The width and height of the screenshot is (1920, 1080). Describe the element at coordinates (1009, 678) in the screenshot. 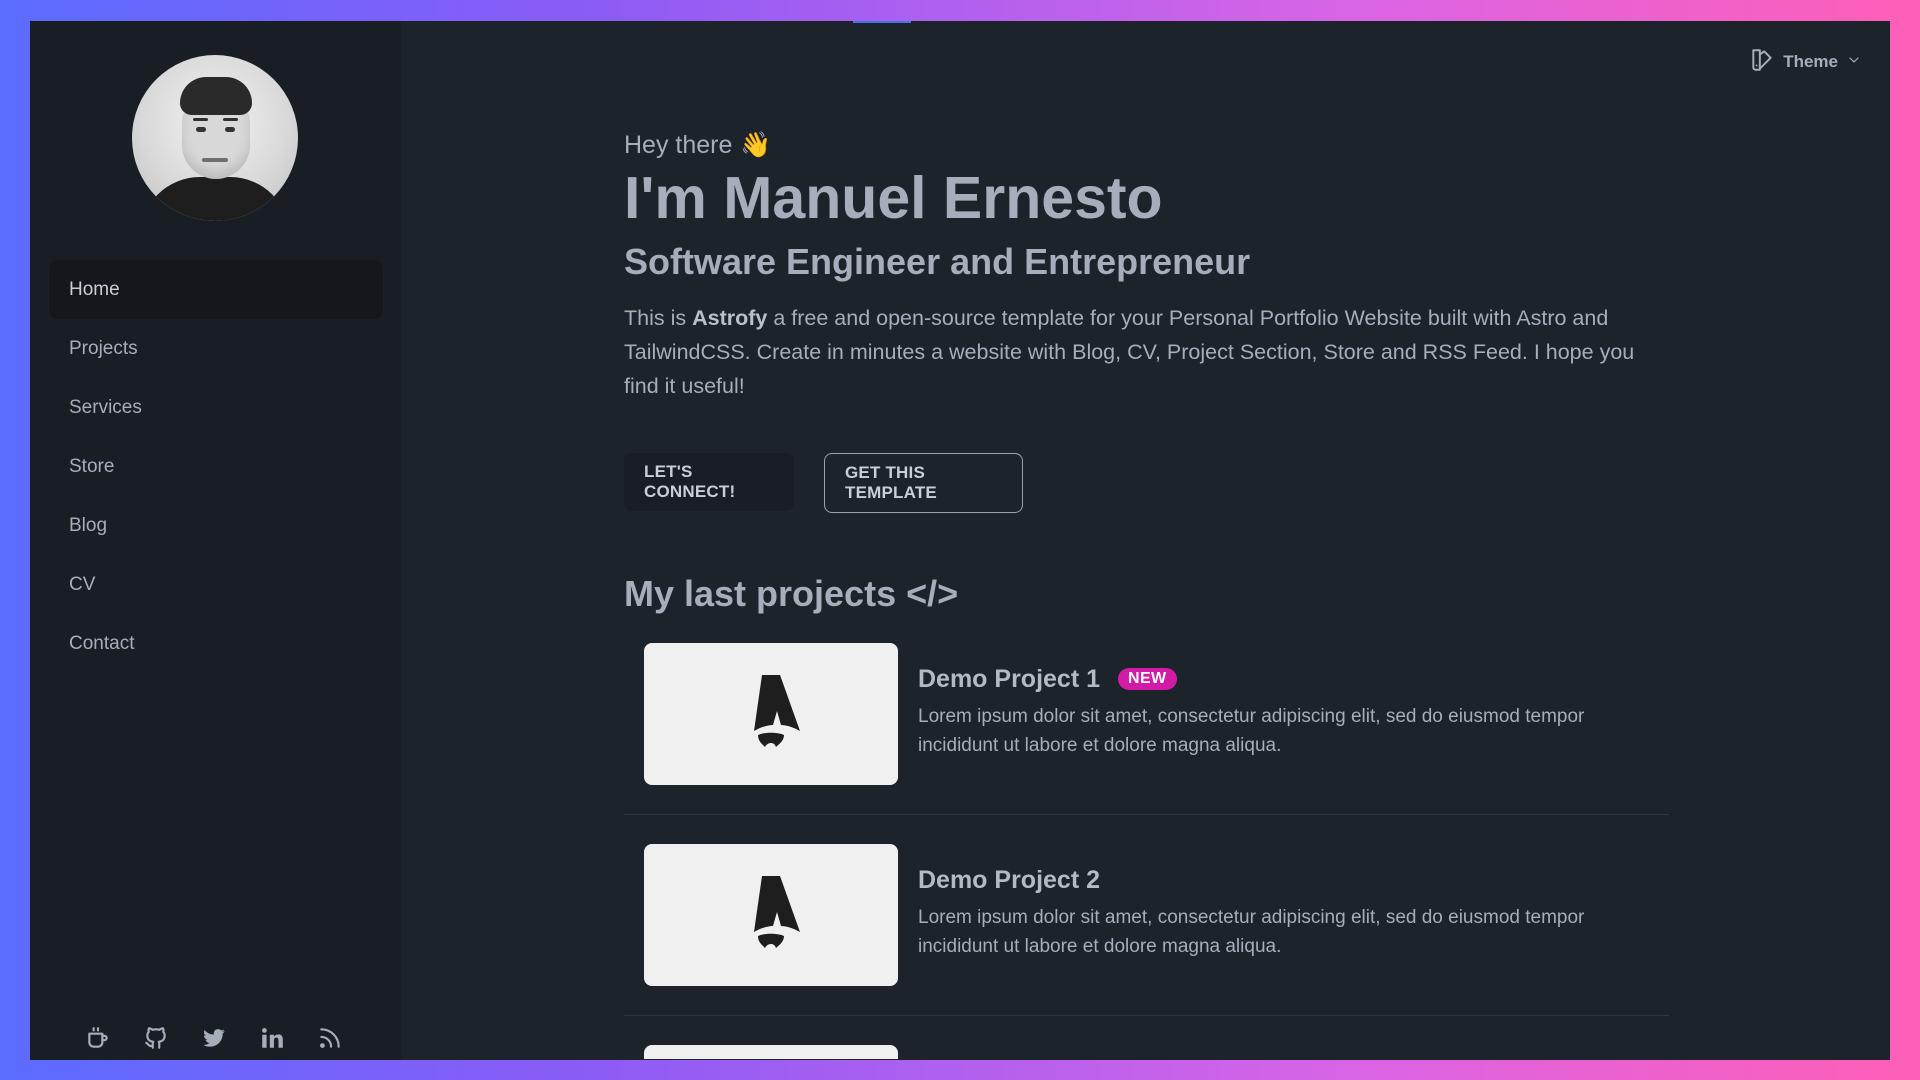

I see `project-title: Demo Project 1` at that location.